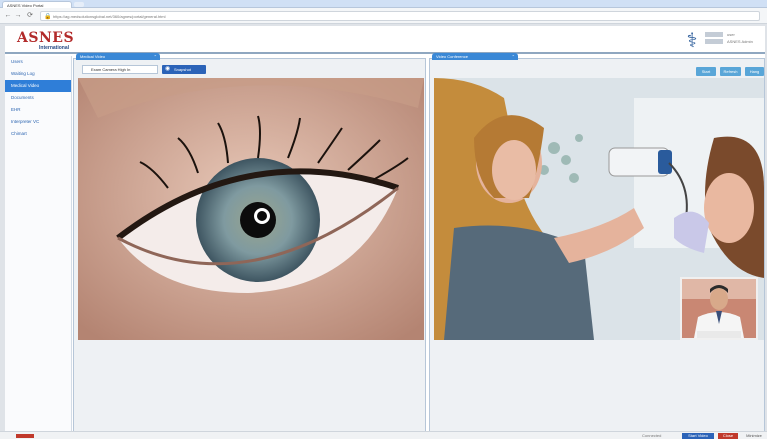  Describe the element at coordinates (754, 71) in the screenshot. I see `conference-hang-button: Hang` at that location.